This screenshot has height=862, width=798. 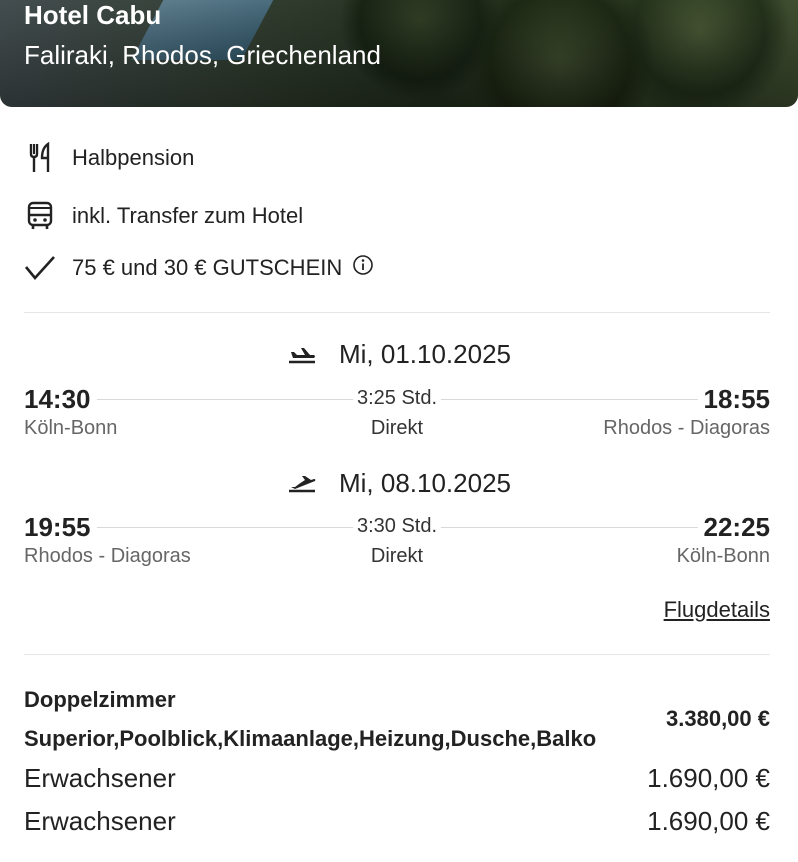 What do you see at coordinates (40, 216) in the screenshot?
I see `bus-icon` at bounding box center [40, 216].